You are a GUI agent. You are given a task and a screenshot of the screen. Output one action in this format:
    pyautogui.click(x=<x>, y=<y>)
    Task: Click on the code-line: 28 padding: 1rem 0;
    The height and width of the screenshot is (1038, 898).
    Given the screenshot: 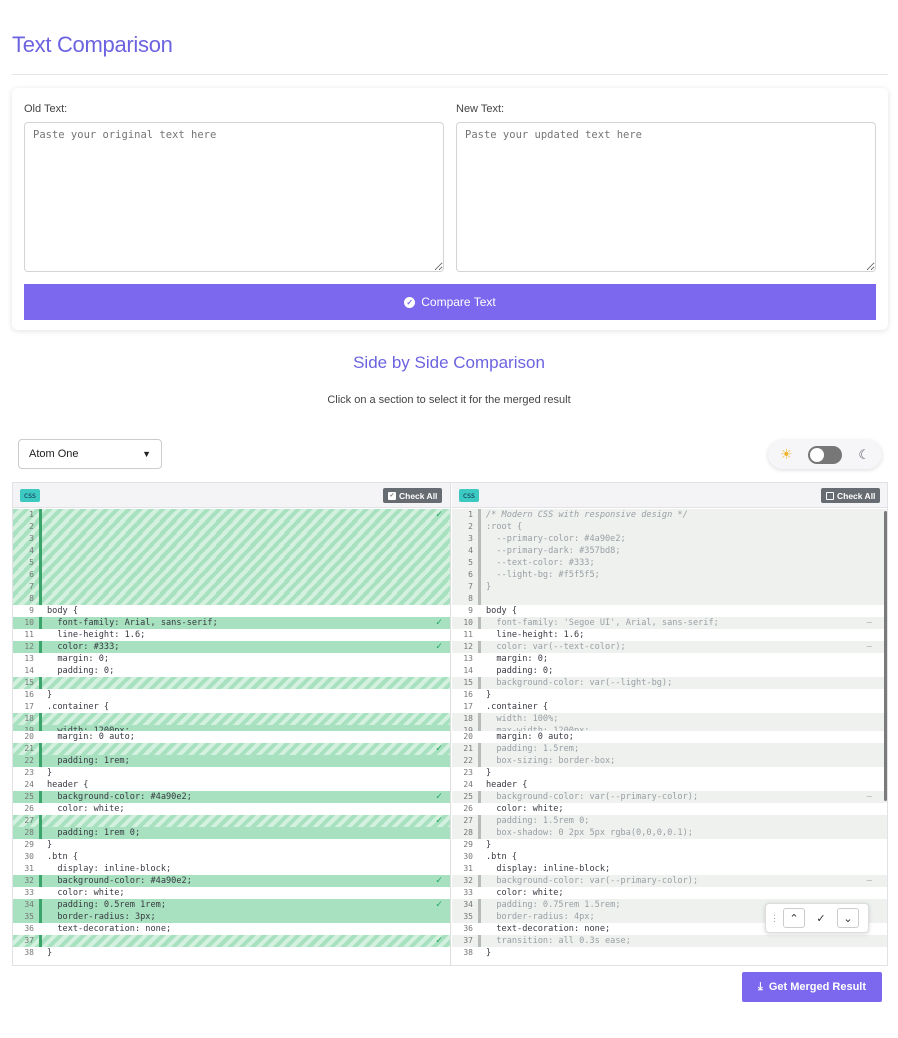 What is the action you would take?
    pyautogui.click(x=231, y=833)
    